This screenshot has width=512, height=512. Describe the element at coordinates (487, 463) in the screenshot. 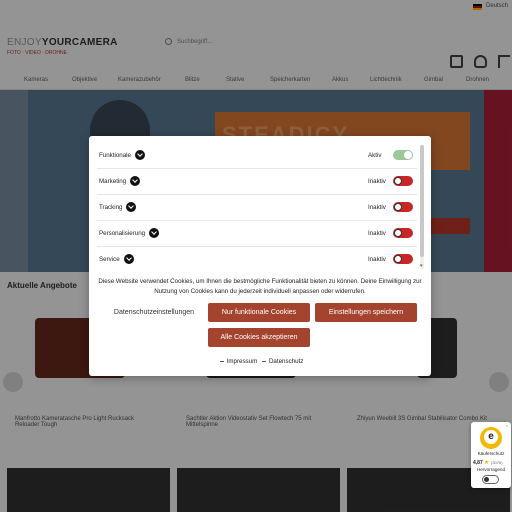

I see `star-icon: ★` at that location.